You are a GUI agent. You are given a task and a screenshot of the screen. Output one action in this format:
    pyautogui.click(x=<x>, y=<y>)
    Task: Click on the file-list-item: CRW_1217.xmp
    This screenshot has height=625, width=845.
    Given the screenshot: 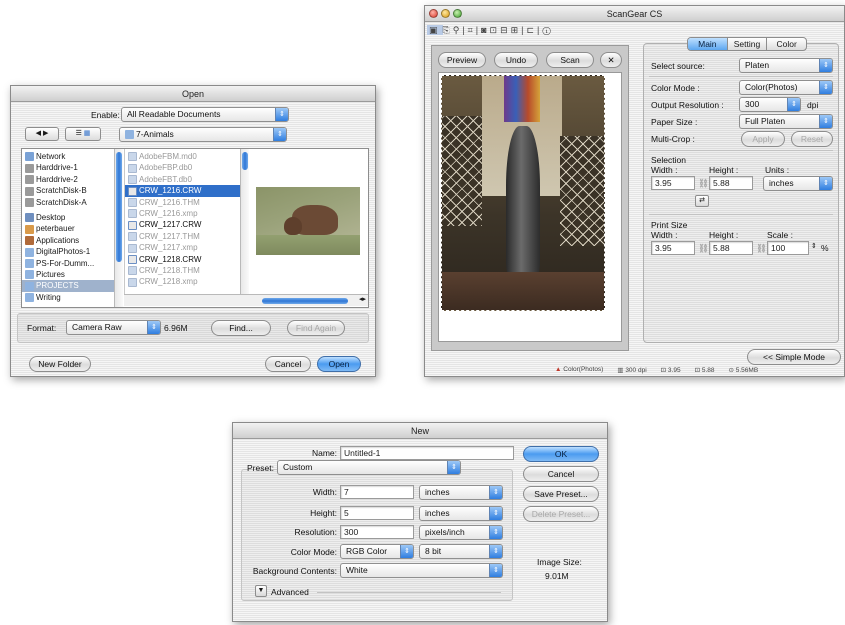 What is the action you would take?
    pyautogui.click(x=182, y=247)
    